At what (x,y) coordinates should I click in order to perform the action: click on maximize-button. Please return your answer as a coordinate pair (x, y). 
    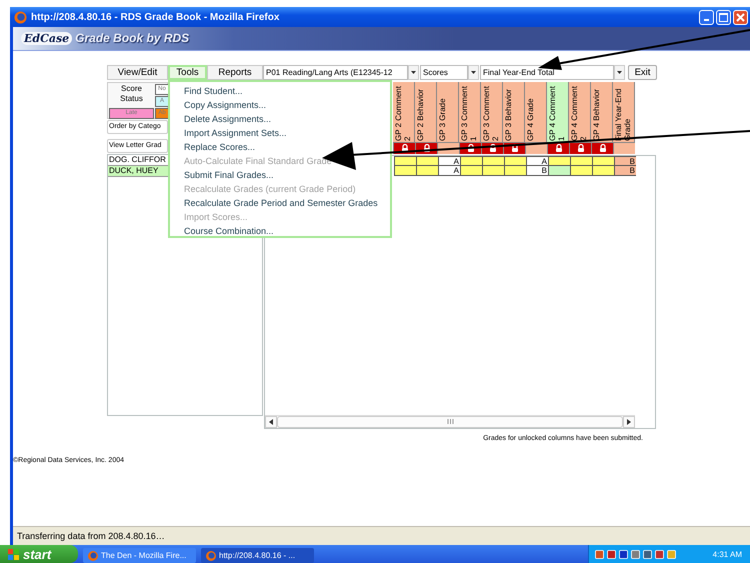
    Looking at the image, I should click on (723, 17).